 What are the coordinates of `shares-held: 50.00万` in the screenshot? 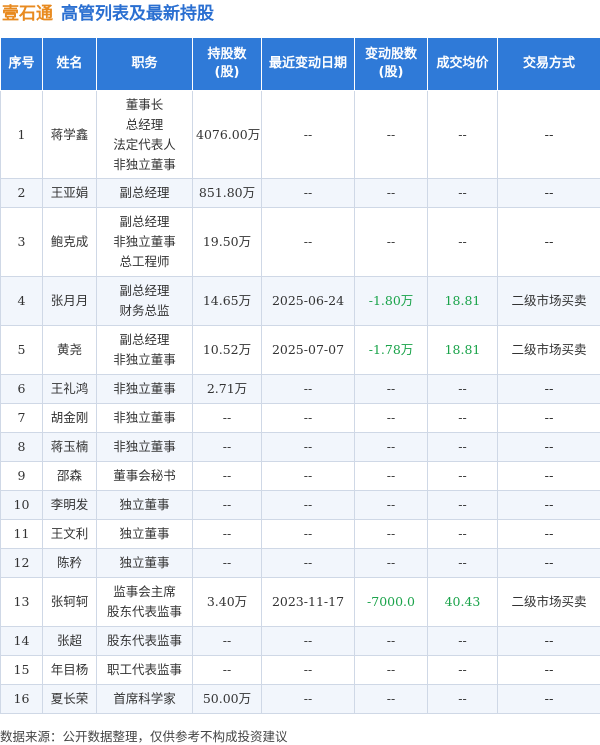 It's located at (227, 699).